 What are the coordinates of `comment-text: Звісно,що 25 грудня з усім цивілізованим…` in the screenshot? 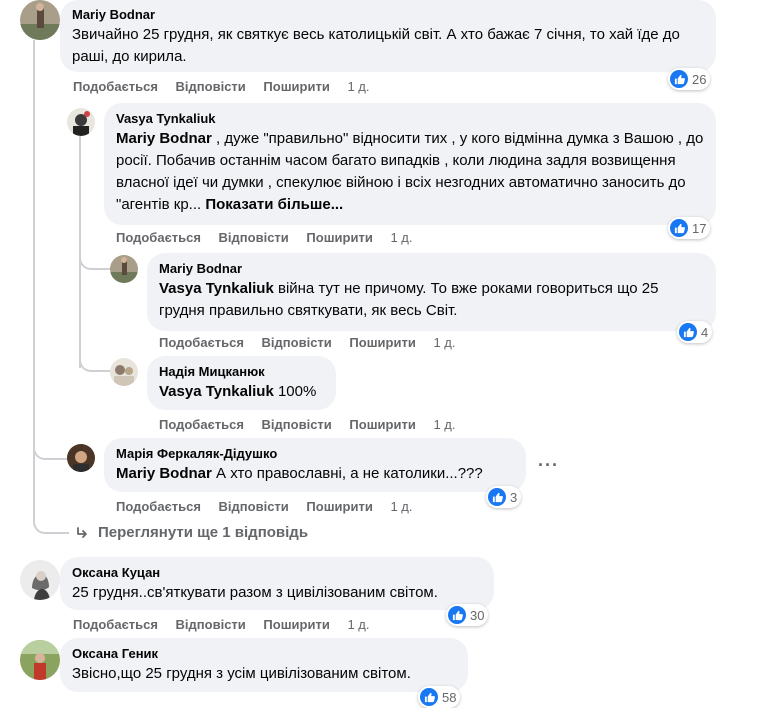 It's located at (241, 673).